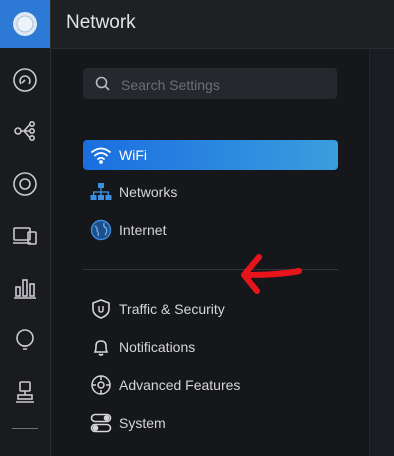 Image resolution: width=394 pixels, height=456 pixels. Describe the element at coordinates (133, 155) in the screenshot. I see `nav-item-label: WiFi` at that location.